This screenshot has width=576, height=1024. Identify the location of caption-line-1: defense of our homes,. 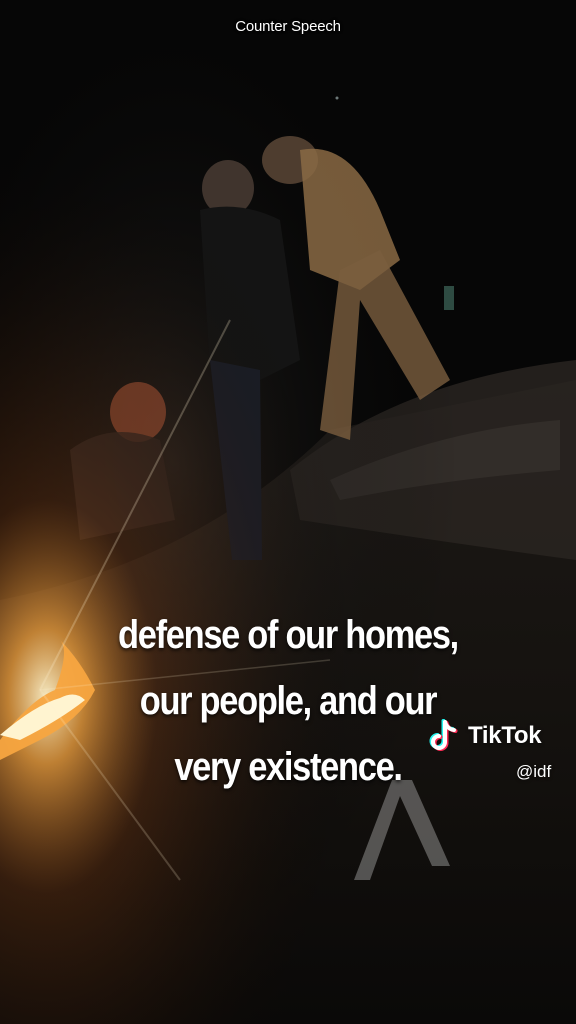
(288, 635).